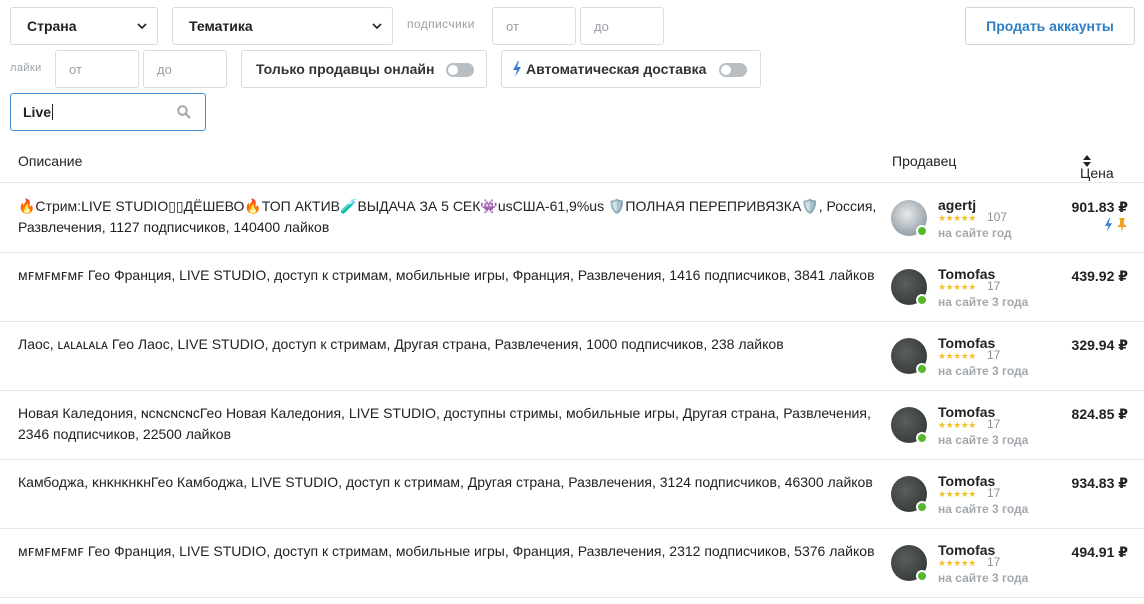  I want to click on theme-select-label: Тематика, so click(221, 26).